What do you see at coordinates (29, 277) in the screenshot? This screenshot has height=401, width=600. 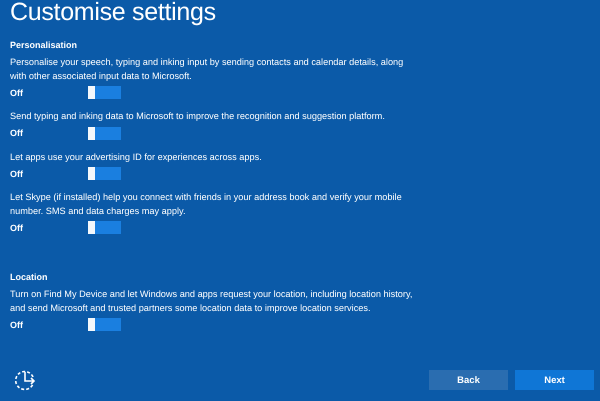 I see `section-heading: Location` at bounding box center [29, 277].